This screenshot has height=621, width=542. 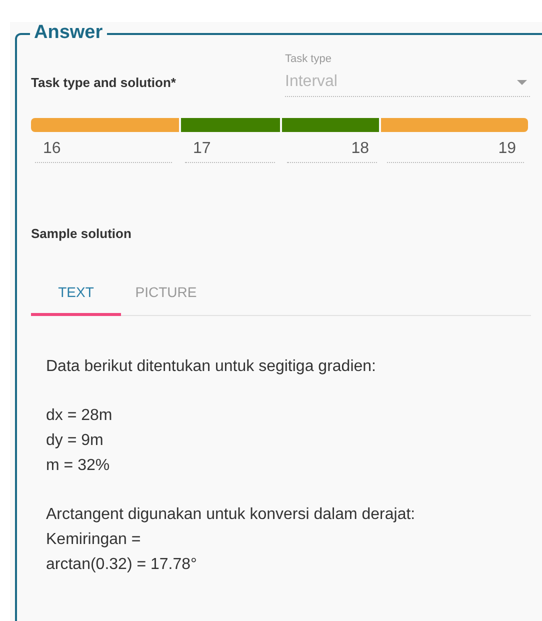 I want to click on solution-line: Data berikut ditentukan untuk segitiga gradien:, so click(x=211, y=366).